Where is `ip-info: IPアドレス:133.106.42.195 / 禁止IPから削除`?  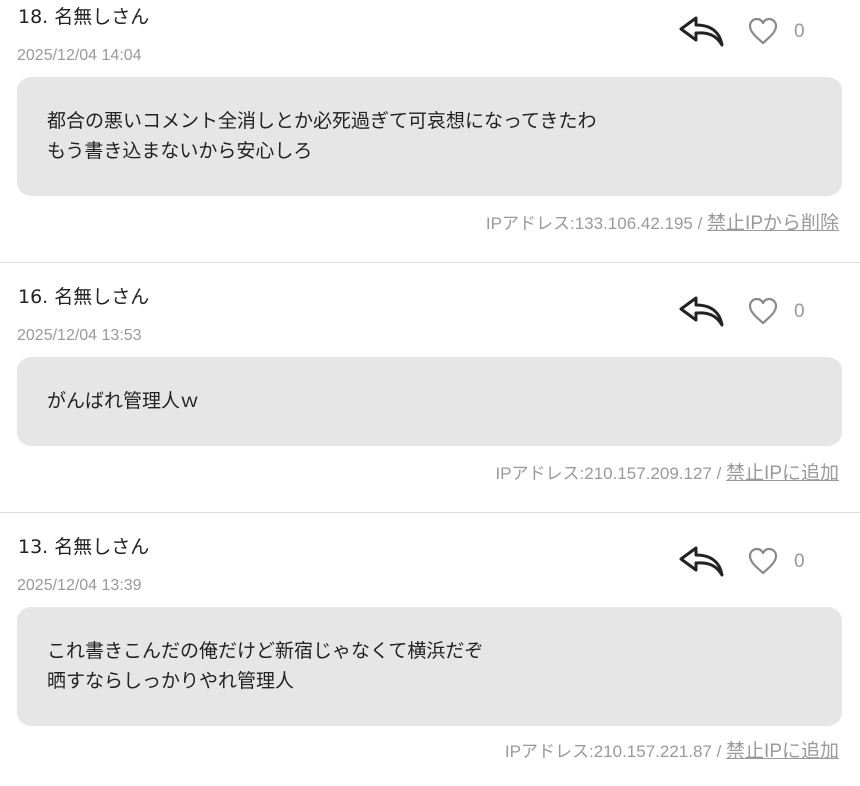
ip-info: IPアドレス:133.106.42.195 / 禁止IPから削除 is located at coordinates (662, 224).